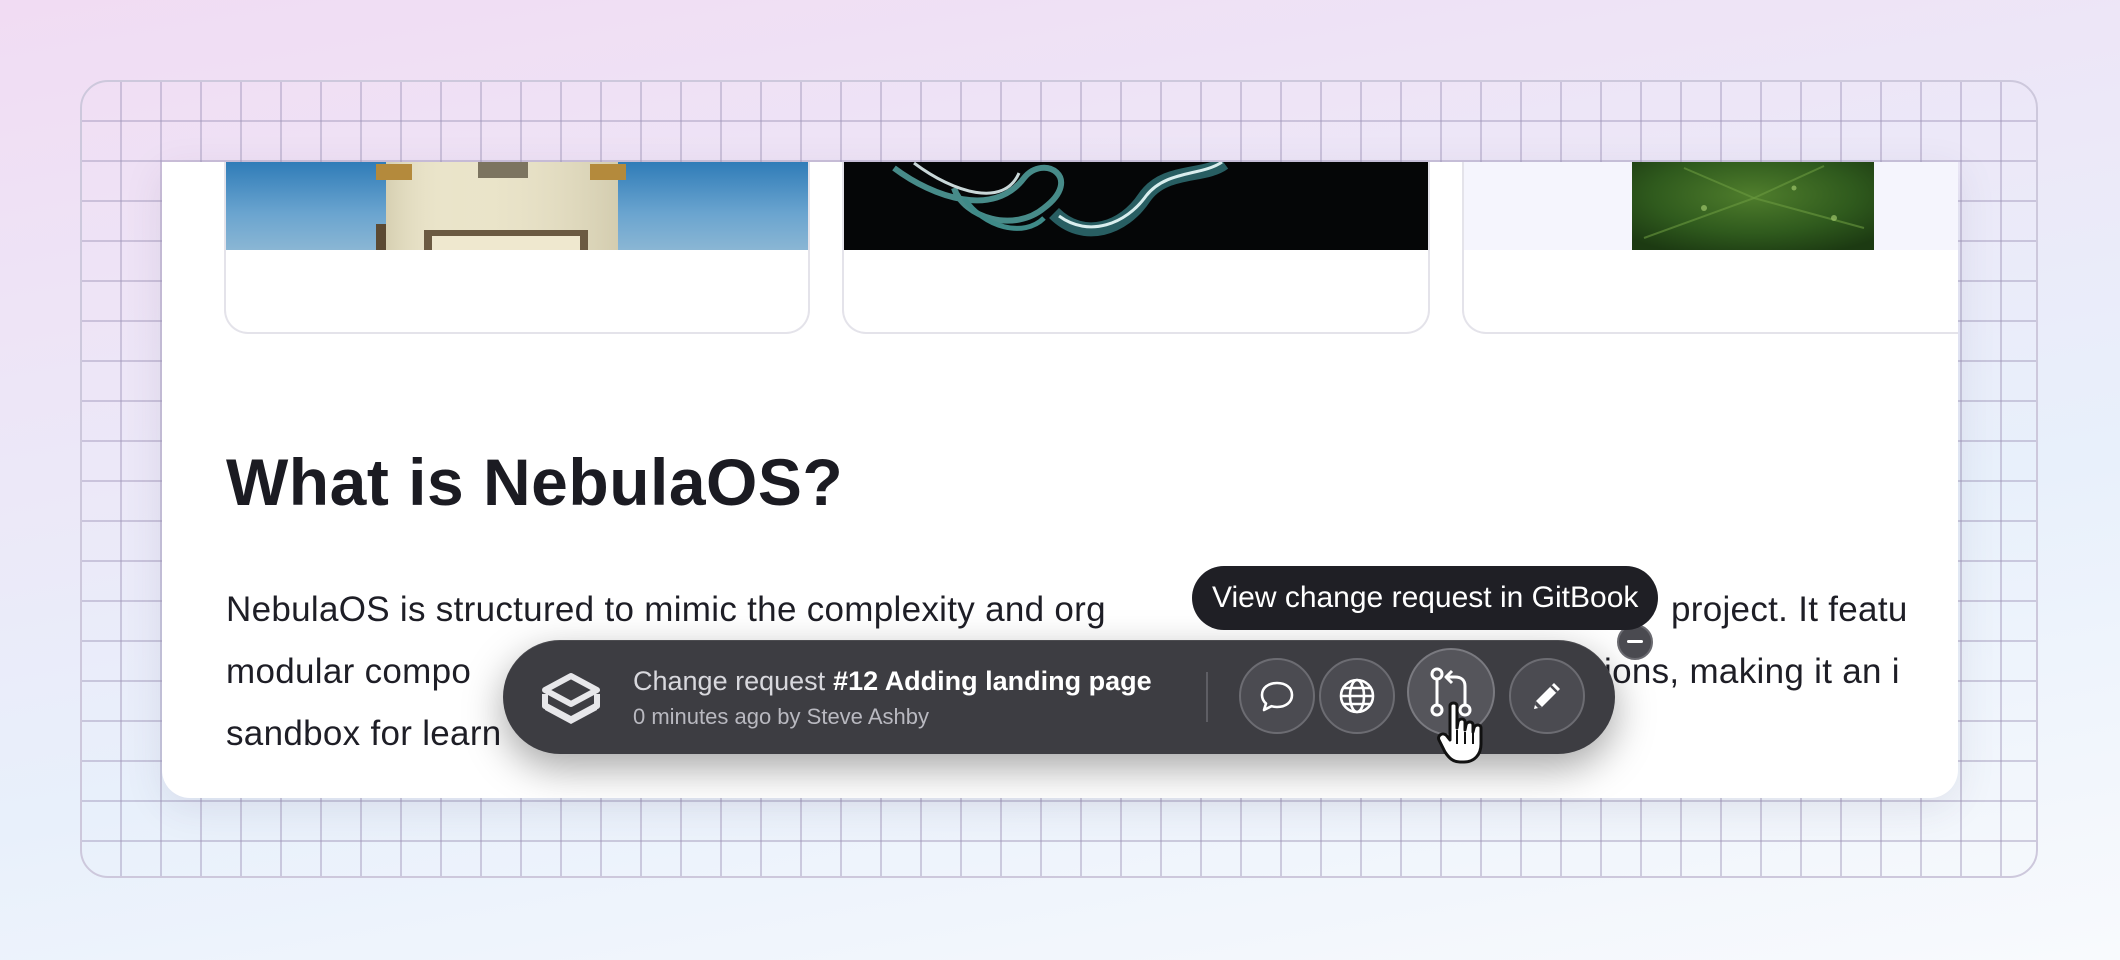 The width and height of the screenshot is (2120, 960). I want to click on comment-icon, so click(1277, 696).